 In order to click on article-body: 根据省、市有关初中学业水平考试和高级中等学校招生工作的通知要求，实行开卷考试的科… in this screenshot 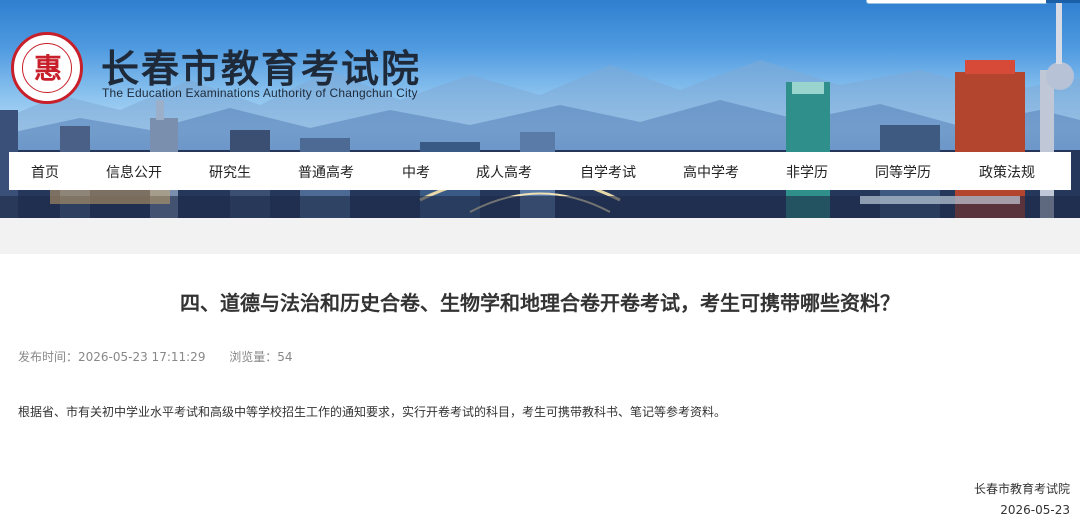, I will do `click(372, 412)`.